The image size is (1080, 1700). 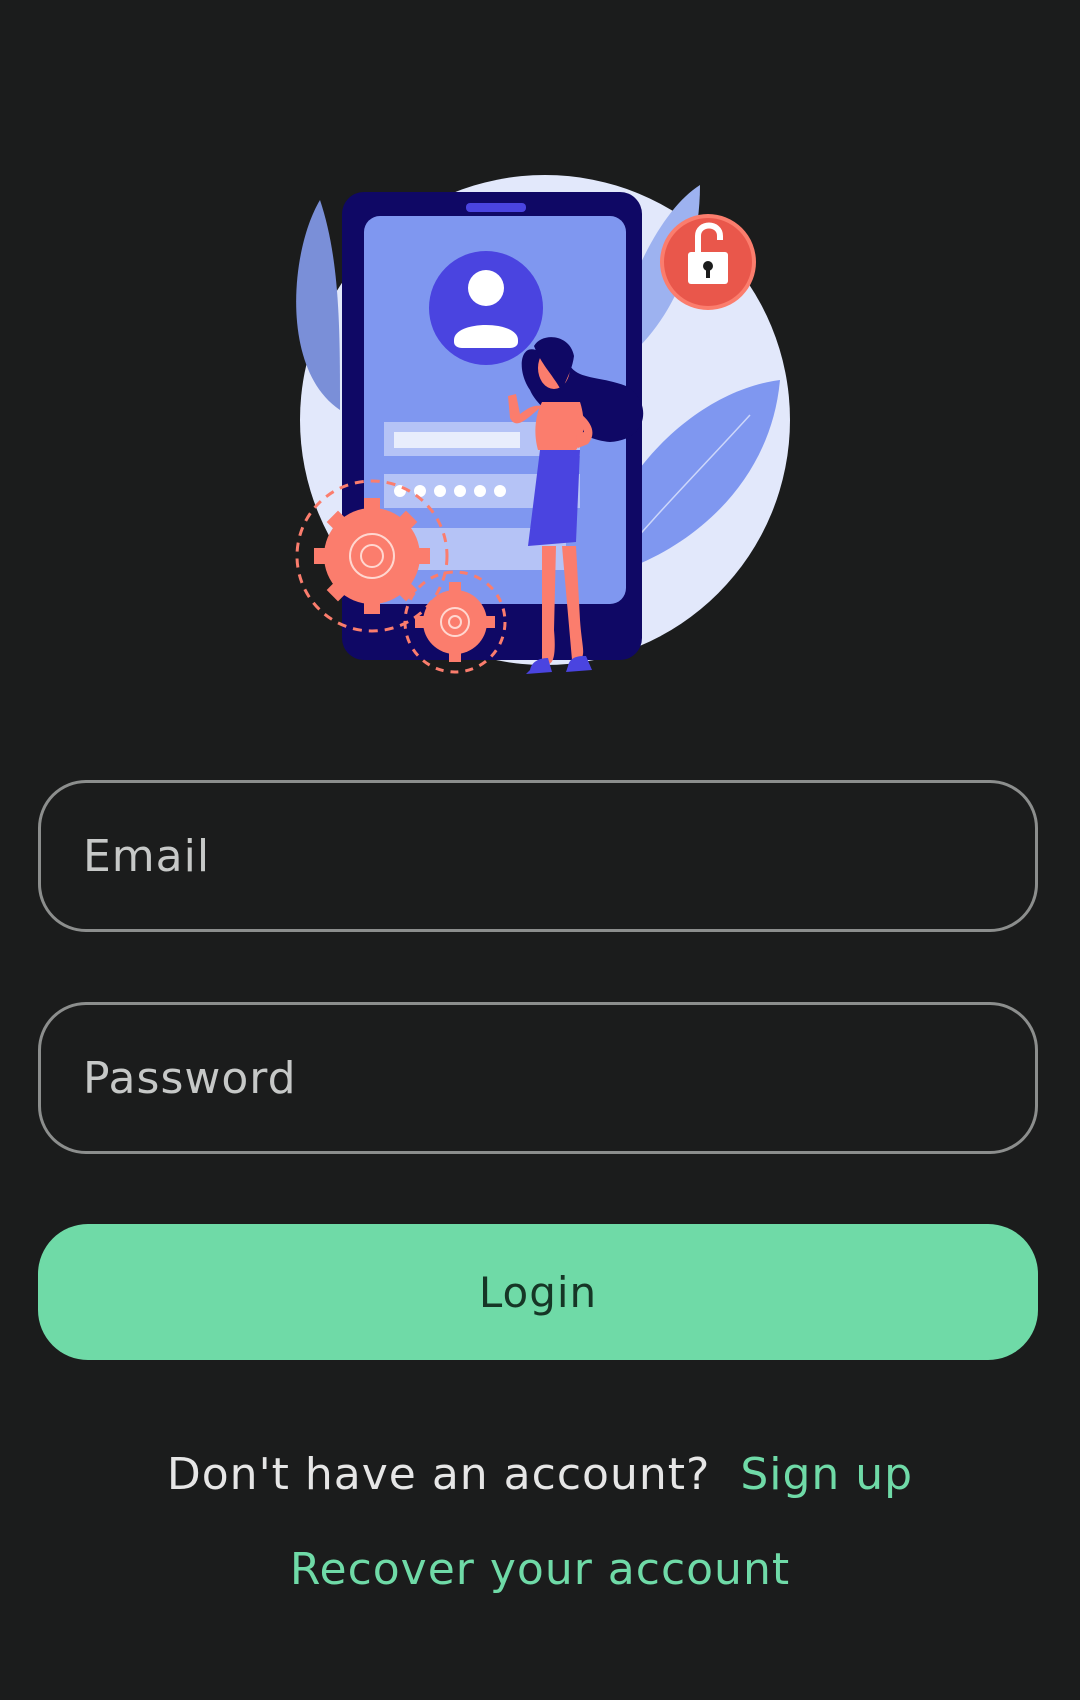 What do you see at coordinates (540, 1570) in the screenshot?
I see `recover-account-link: Recover your account` at bounding box center [540, 1570].